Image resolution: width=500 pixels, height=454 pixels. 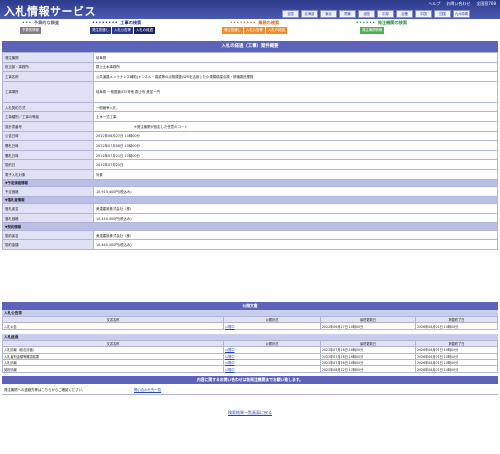 I want to click on tab-service-outlook: 発注見通し, so click(x=232, y=30).